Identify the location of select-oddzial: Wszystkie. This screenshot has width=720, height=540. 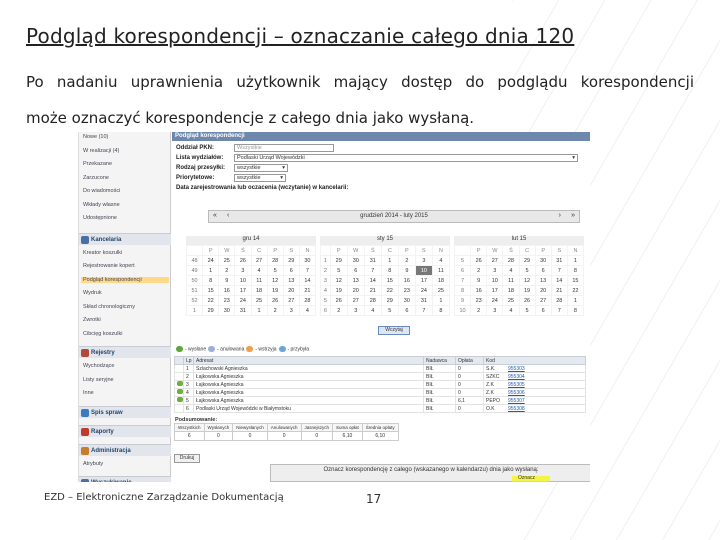
(284, 148).